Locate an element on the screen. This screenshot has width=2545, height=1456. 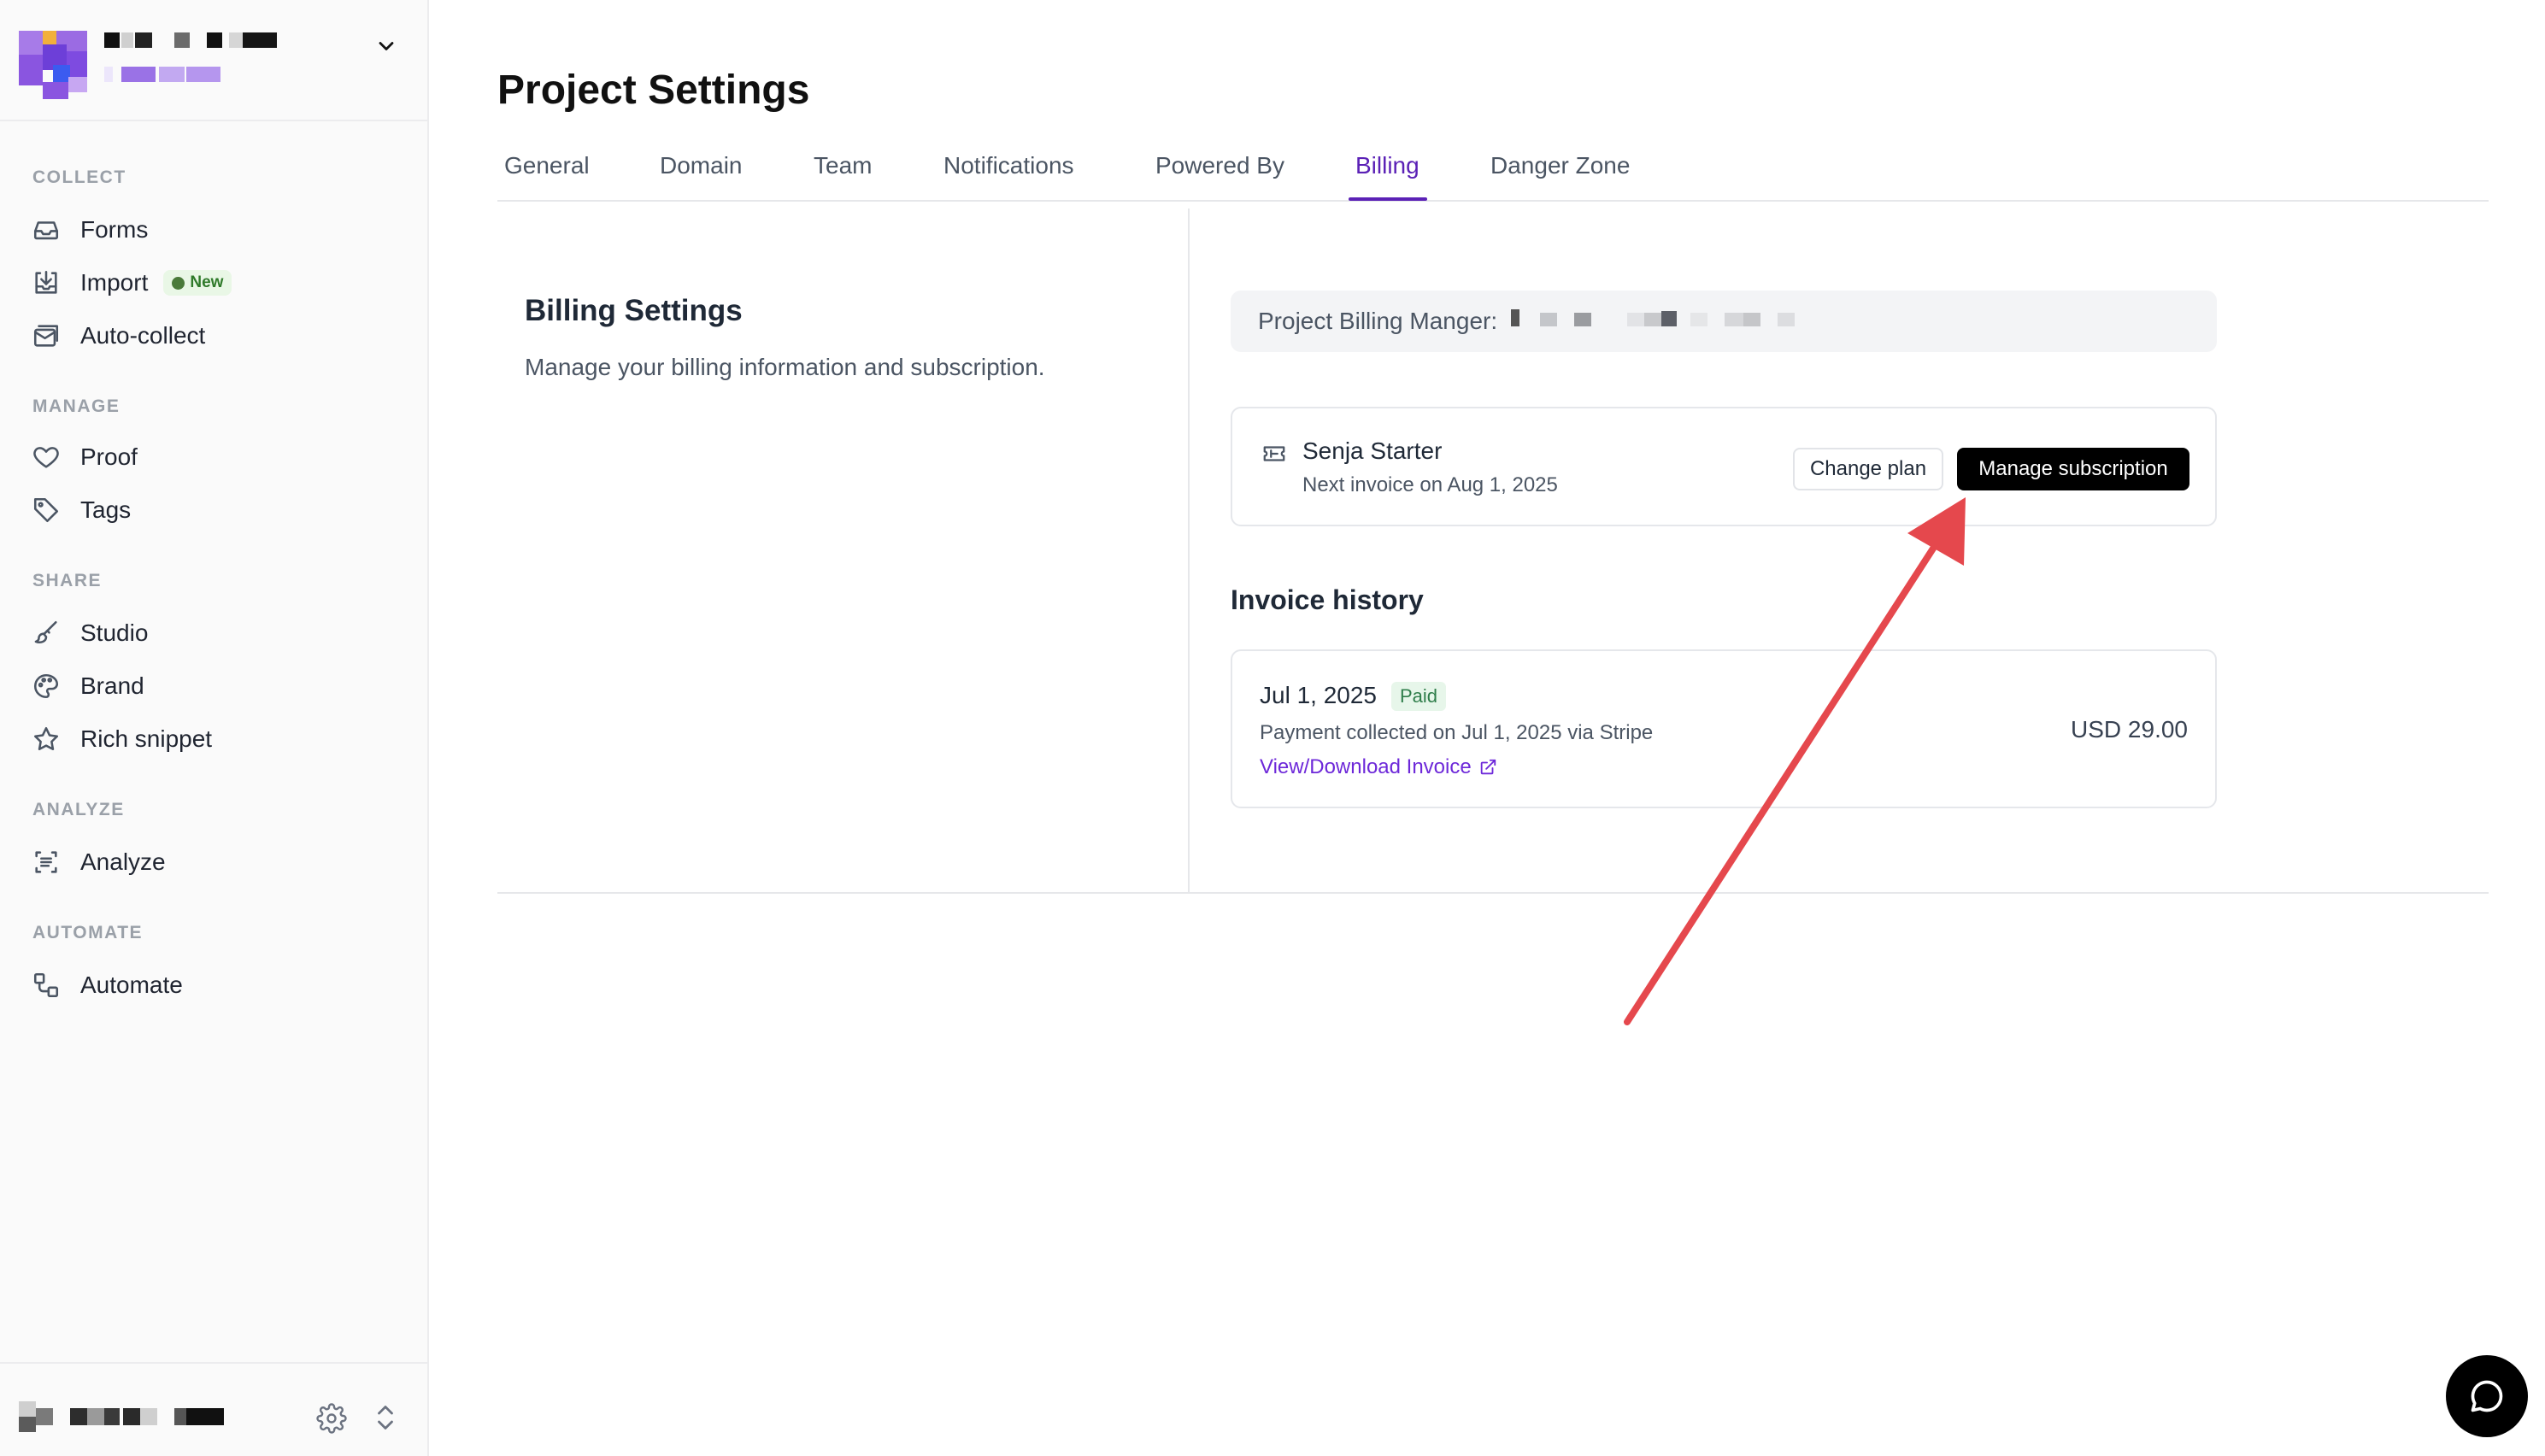
sidebar-item-proof: Proof is located at coordinates (213, 457).